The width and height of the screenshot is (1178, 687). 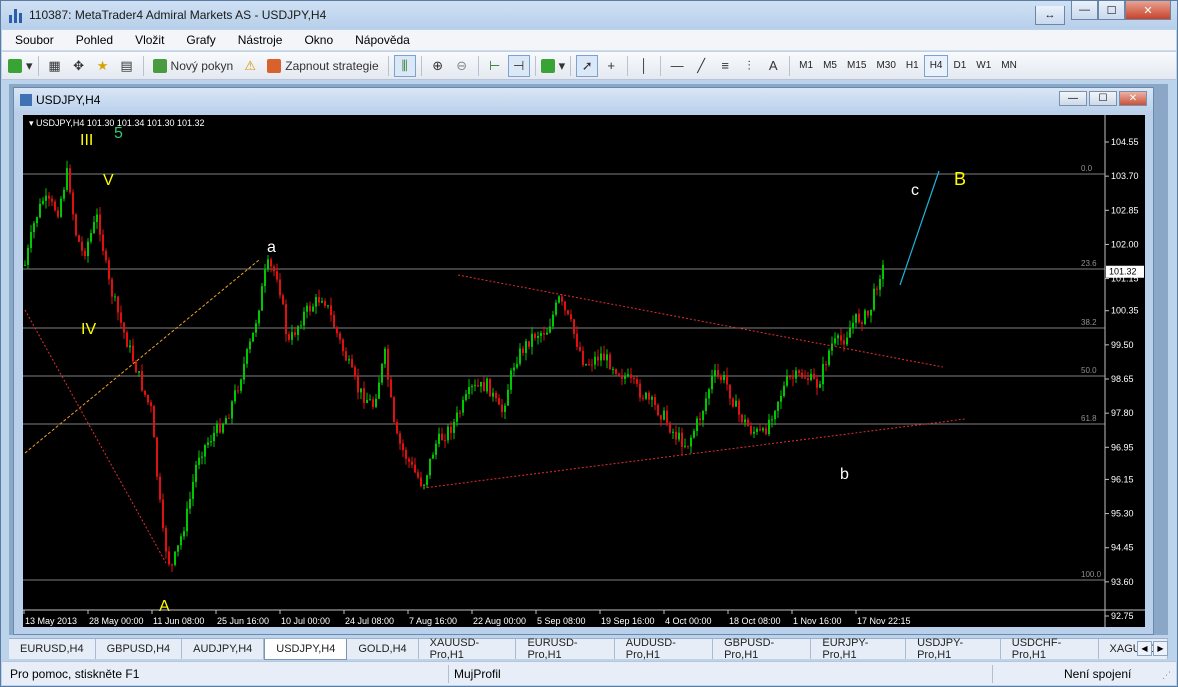 I want to click on chart-minimize-button: —, so click(x=1073, y=98).